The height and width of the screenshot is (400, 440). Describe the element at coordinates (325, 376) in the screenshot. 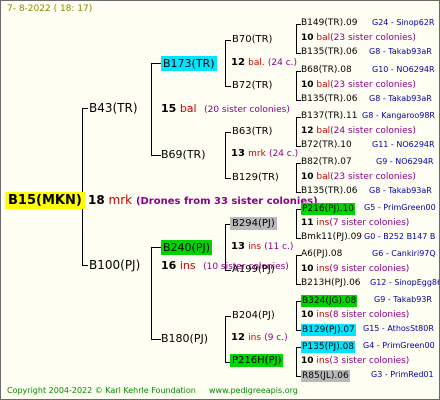

I see `gen4-queen-16: R85(JL).06` at that location.